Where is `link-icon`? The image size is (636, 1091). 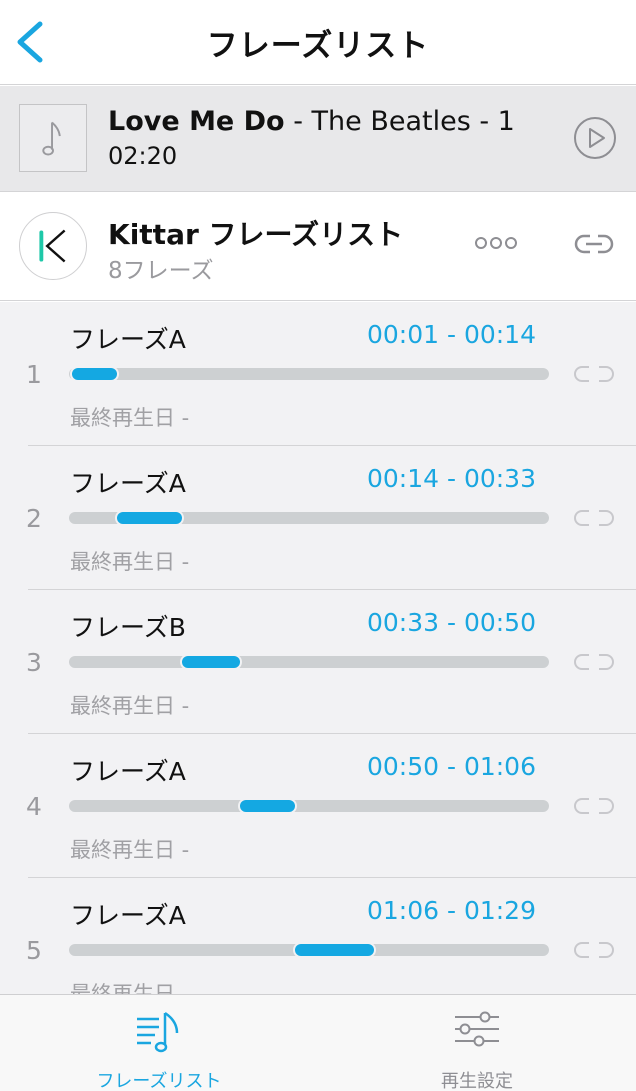 link-icon is located at coordinates (594, 244).